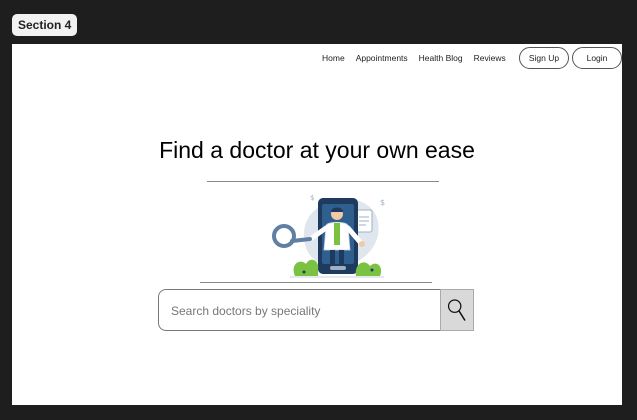  I want to click on nav-link-appointments: Appointments, so click(382, 58).